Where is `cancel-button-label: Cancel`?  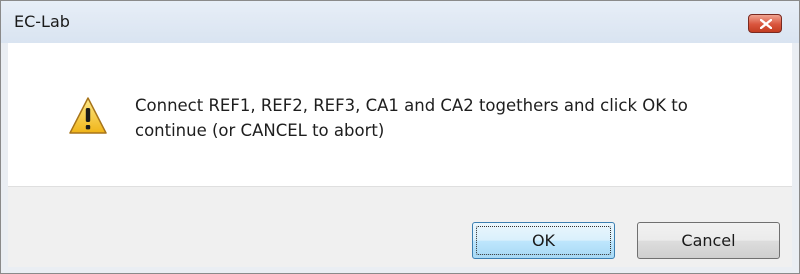
cancel-button-label: Cancel is located at coordinates (708, 240).